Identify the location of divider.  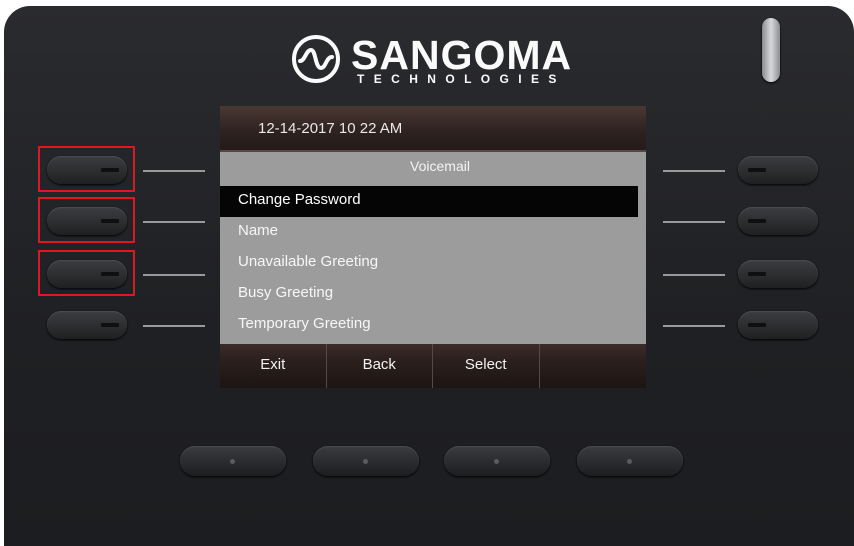
(433, 151).